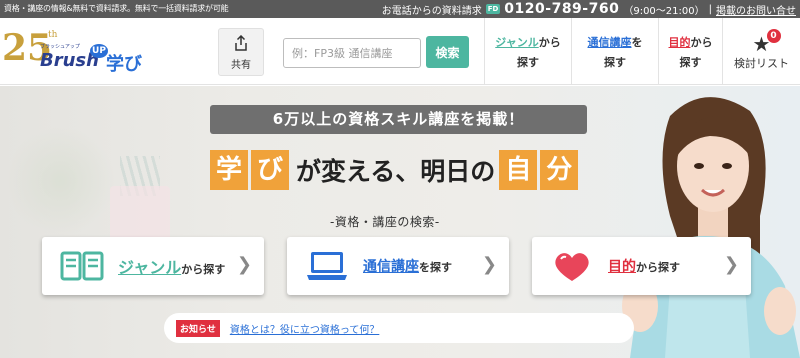 The height and width of the screenshot is (358, 800). What do you see at coordinates (493, 9) in the screenshot?
I see `freedial-icon: FD` at bounding box center [493, 9].